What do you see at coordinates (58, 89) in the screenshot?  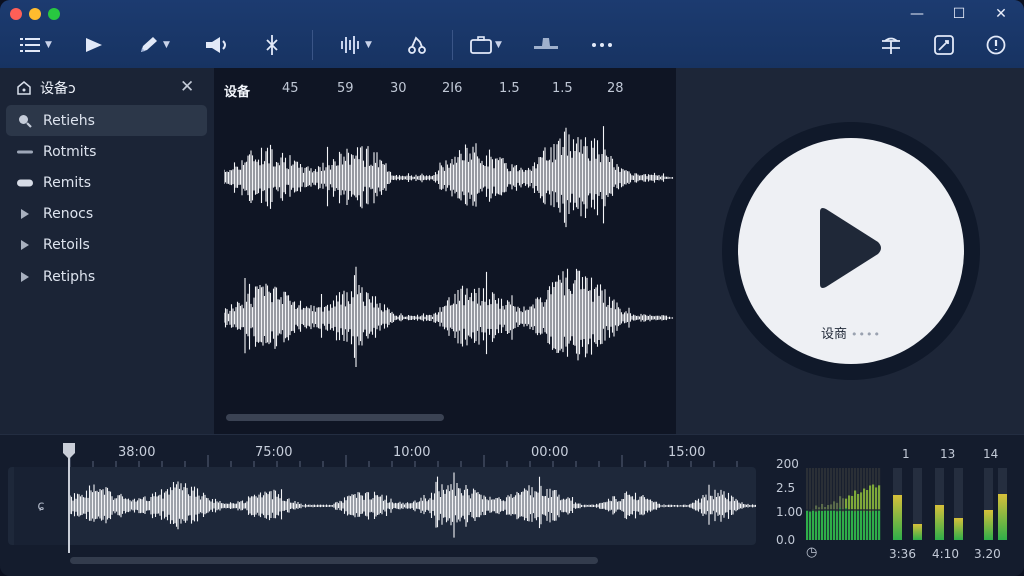 I see `sidebar-title: 设备ɔ` at bounding box center [58, 89].